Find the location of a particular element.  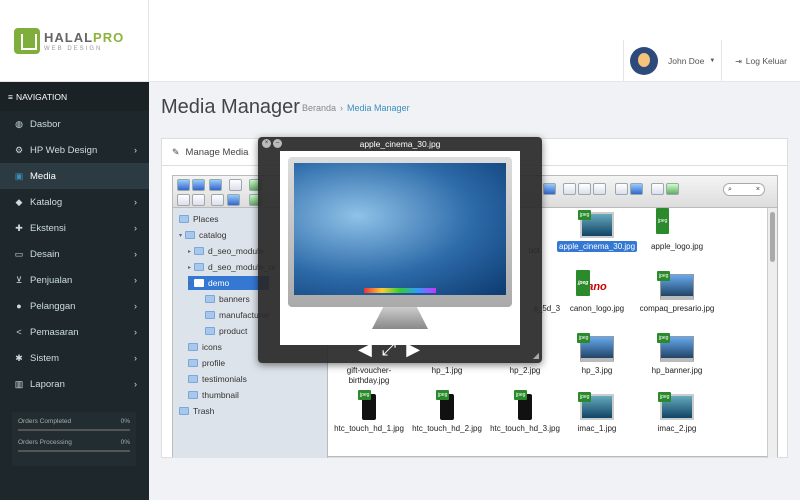

file-name: gift-voucher-birthday.jpg is located at coordinates (369, 375).